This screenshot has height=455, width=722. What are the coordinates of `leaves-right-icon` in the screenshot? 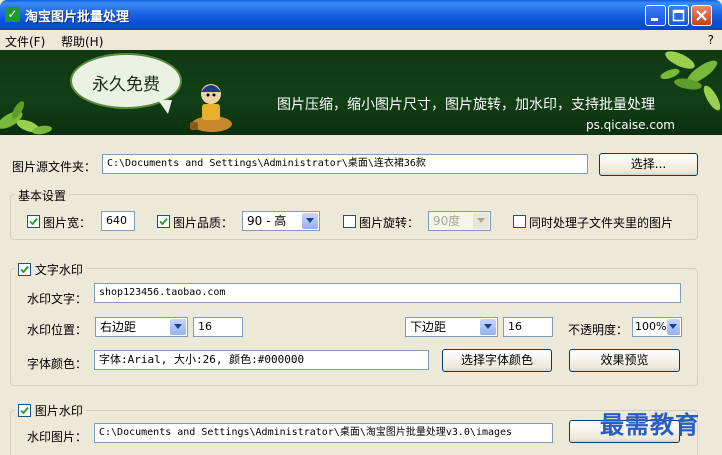 It's located at (690, 81).